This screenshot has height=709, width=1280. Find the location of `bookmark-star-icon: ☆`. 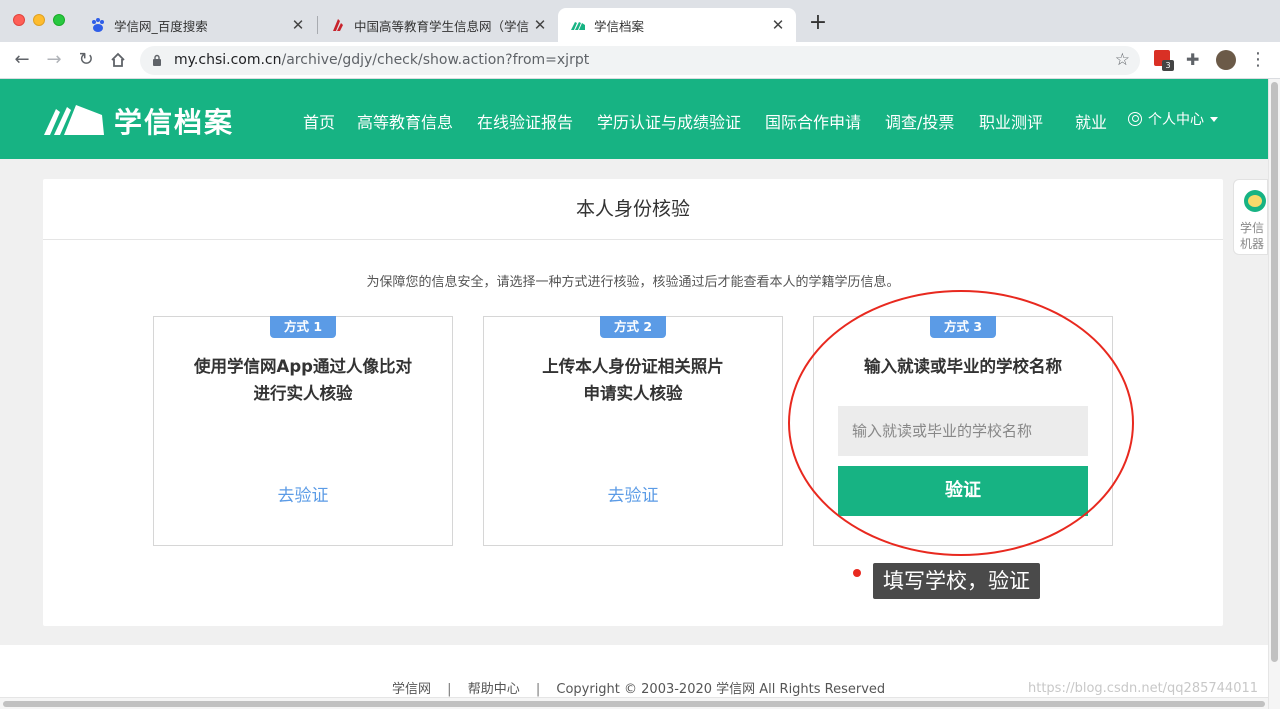

bookmark-star-icon: ☆ is located at coordinates (1122, 60).